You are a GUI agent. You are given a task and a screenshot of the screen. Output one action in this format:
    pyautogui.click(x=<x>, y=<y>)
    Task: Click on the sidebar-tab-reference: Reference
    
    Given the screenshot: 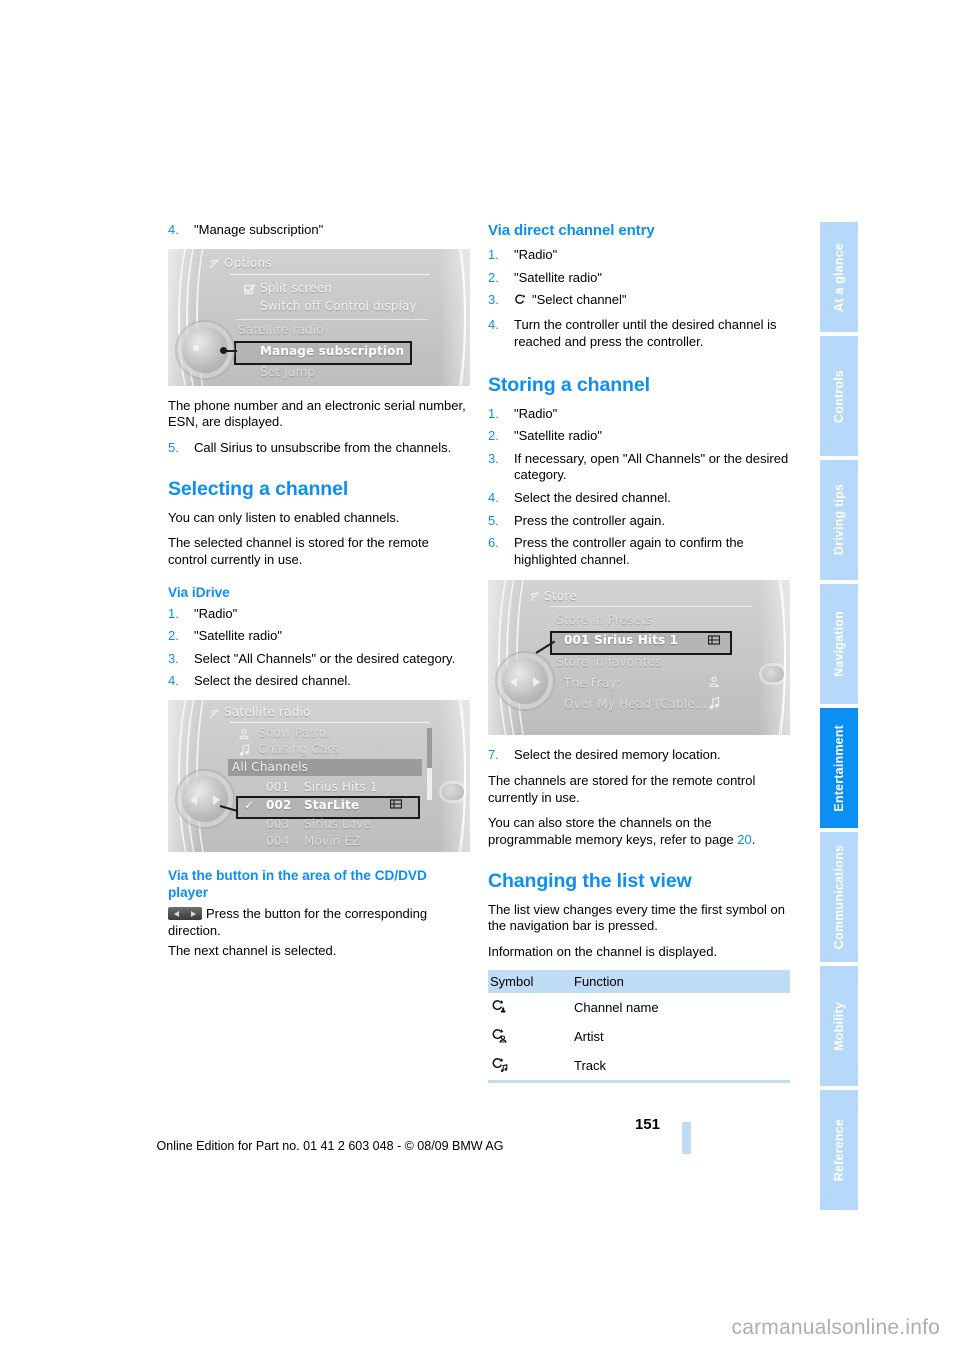 What is the action you would take?
    pyautogui.click(x=839, y=1150)
    